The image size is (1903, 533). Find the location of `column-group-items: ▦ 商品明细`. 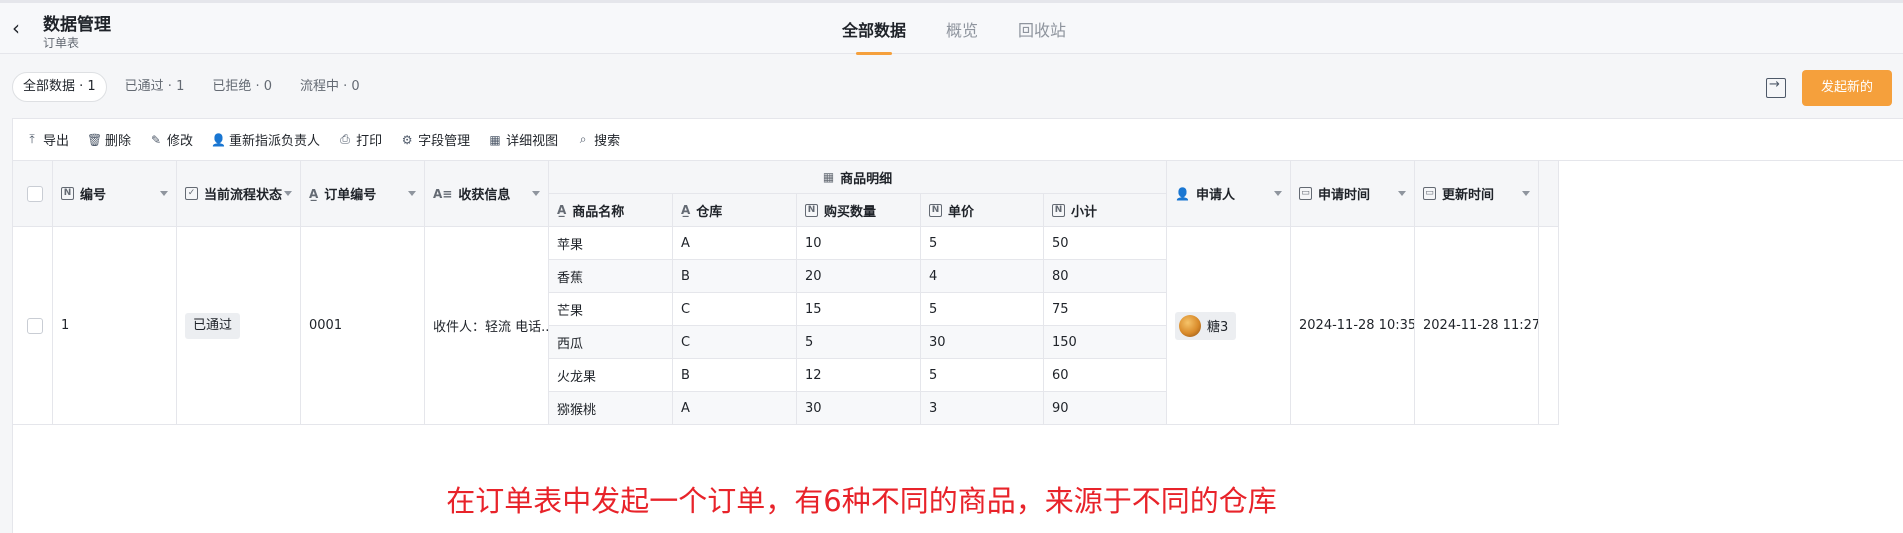

column-group-items: ▦ 商品明细 is located at coordinates (858, 177).